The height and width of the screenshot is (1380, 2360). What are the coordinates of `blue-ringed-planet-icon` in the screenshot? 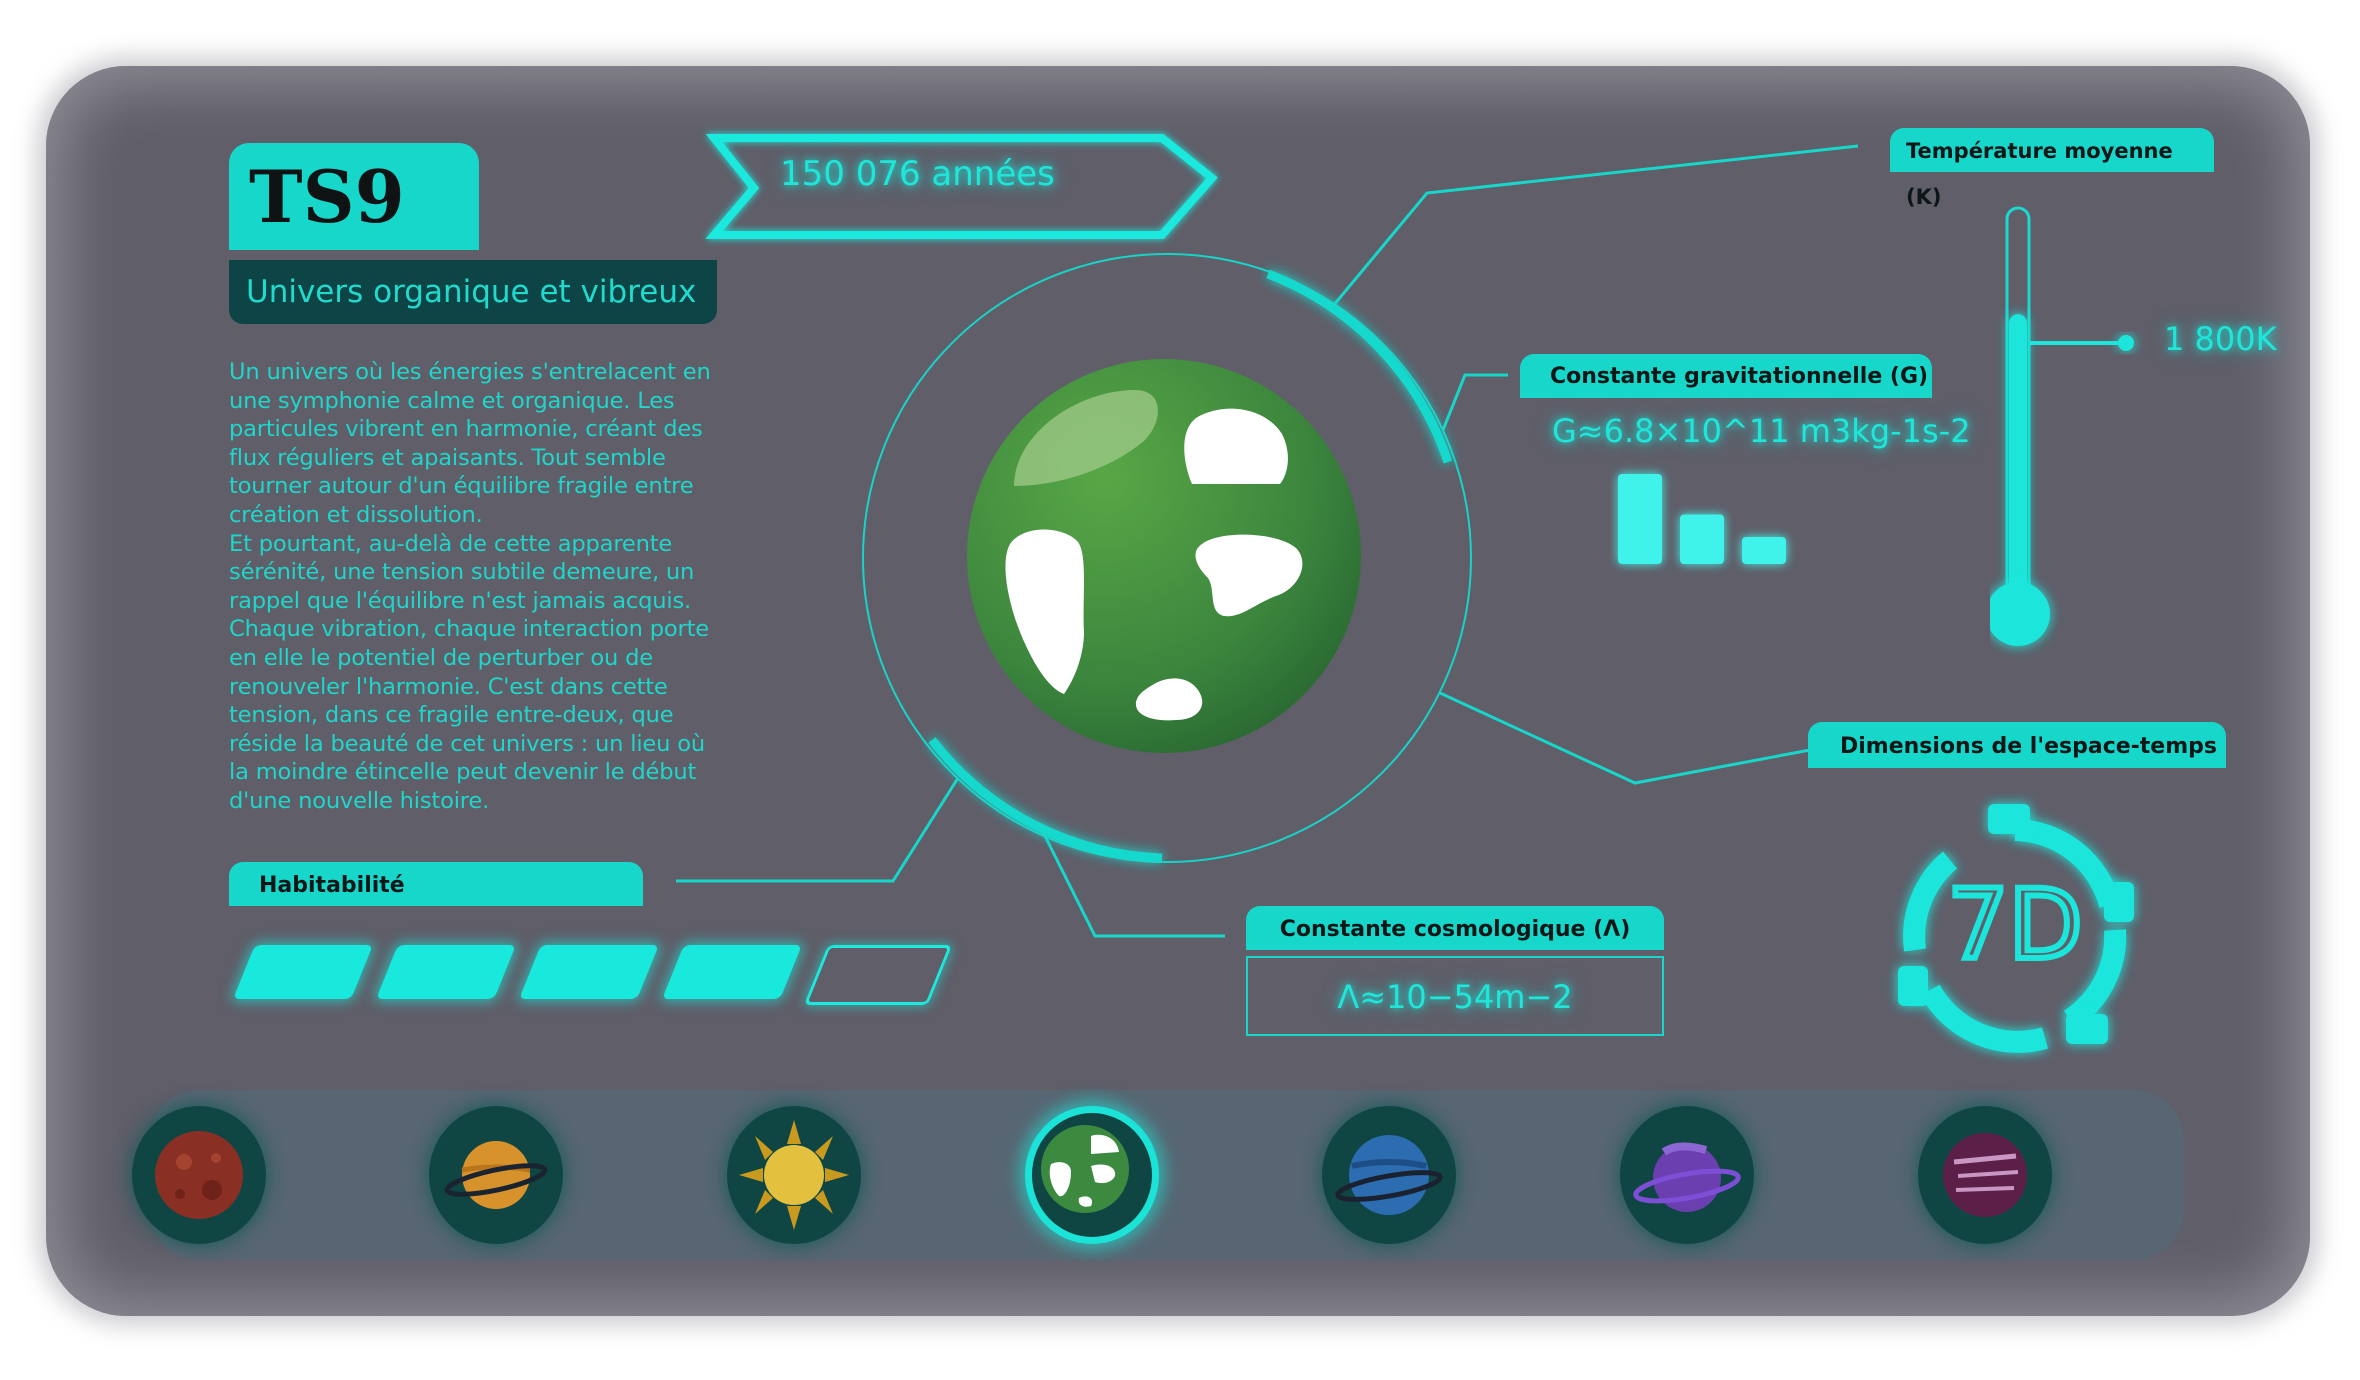 It's located at (1389, 1175).